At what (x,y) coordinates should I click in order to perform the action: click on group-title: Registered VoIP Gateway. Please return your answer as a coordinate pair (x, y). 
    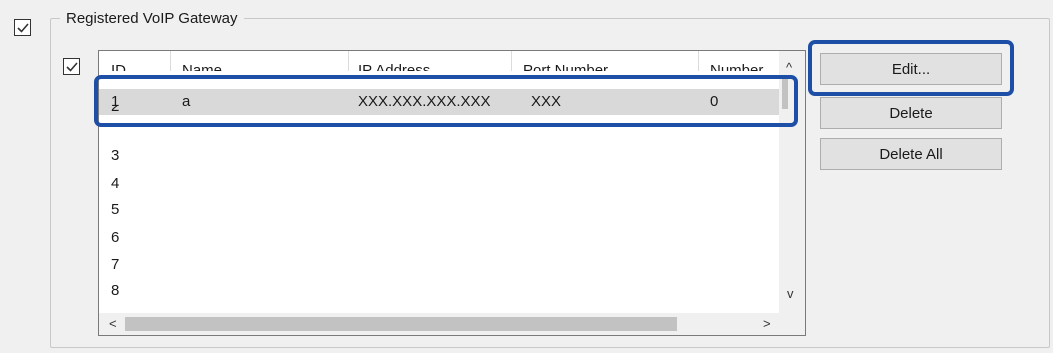
    Looking at the image, I should click on (152, 18).